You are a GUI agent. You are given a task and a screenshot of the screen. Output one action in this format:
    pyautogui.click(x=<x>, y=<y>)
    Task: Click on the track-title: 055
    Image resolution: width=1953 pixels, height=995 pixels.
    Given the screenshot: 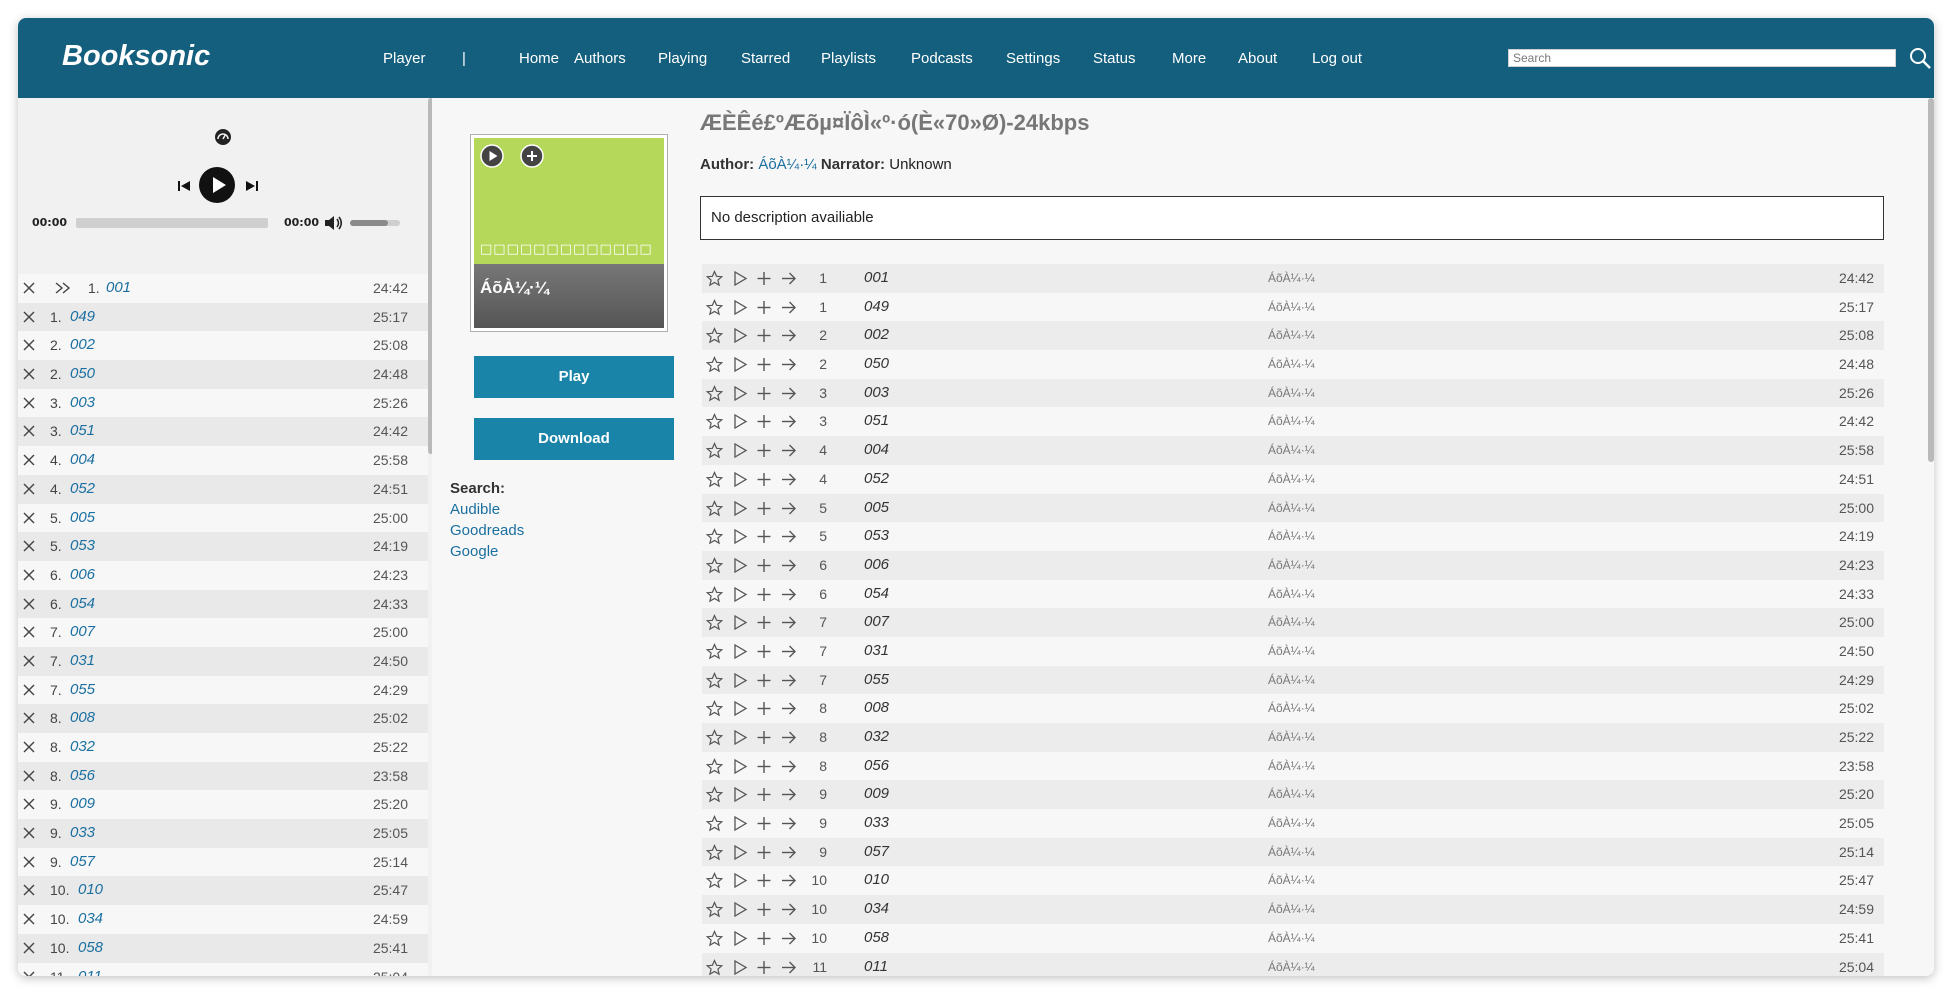 What is the action you would take?
    pyautogui.click(x=876, y=679)
    